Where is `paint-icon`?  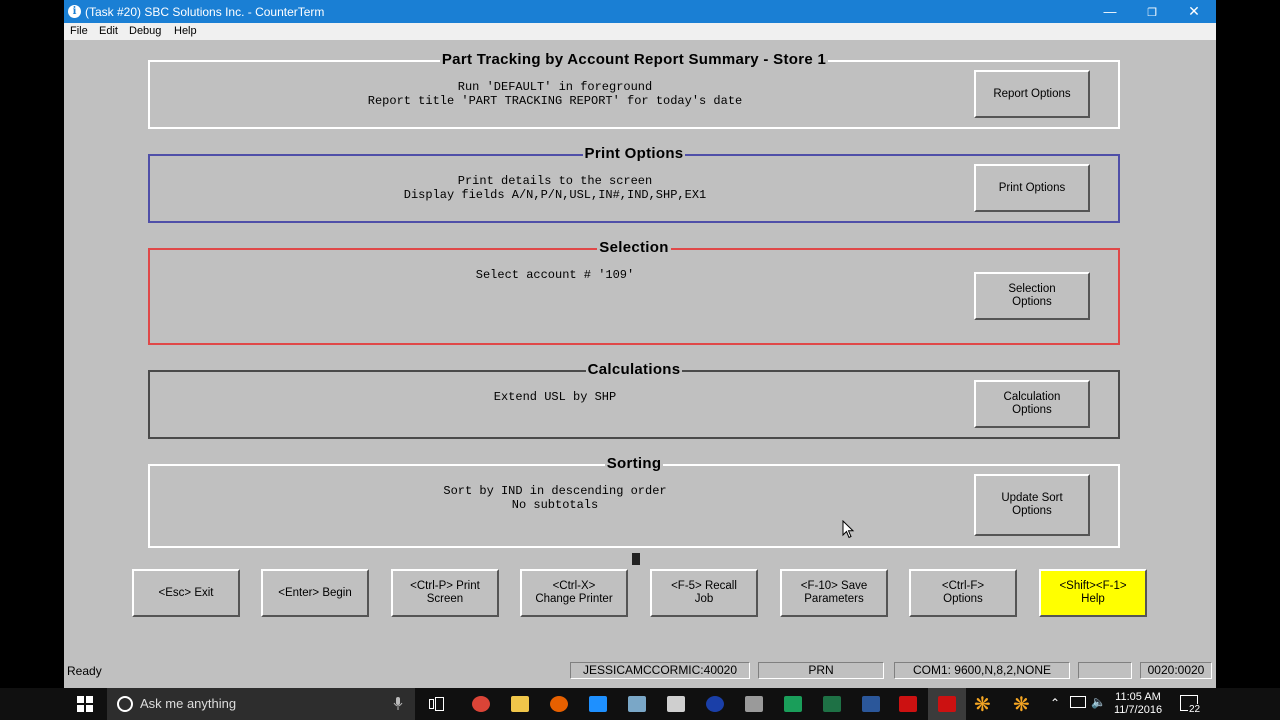
paint-icon is located at coordinates (637, 704).